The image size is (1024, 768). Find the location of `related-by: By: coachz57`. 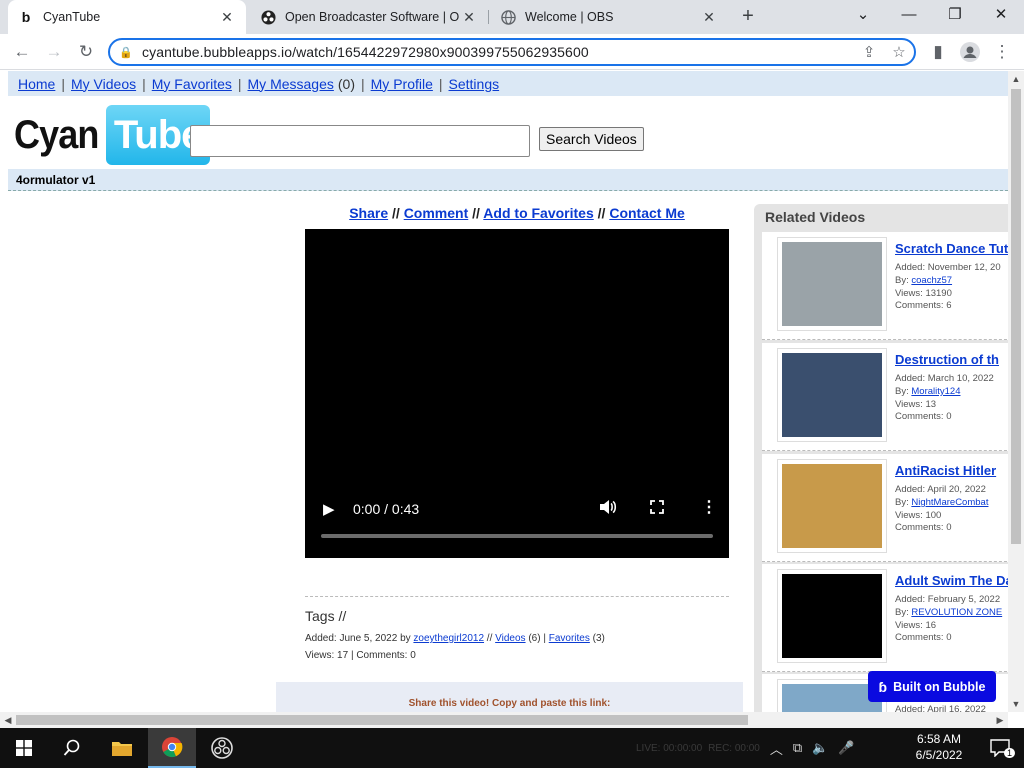

related-by: By: coachz57 is located at coordinates (924, 280).